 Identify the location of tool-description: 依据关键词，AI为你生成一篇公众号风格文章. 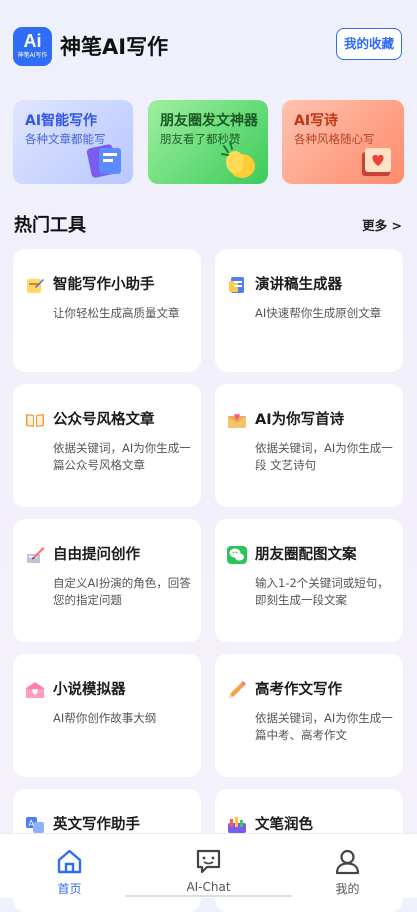
(122, 456).